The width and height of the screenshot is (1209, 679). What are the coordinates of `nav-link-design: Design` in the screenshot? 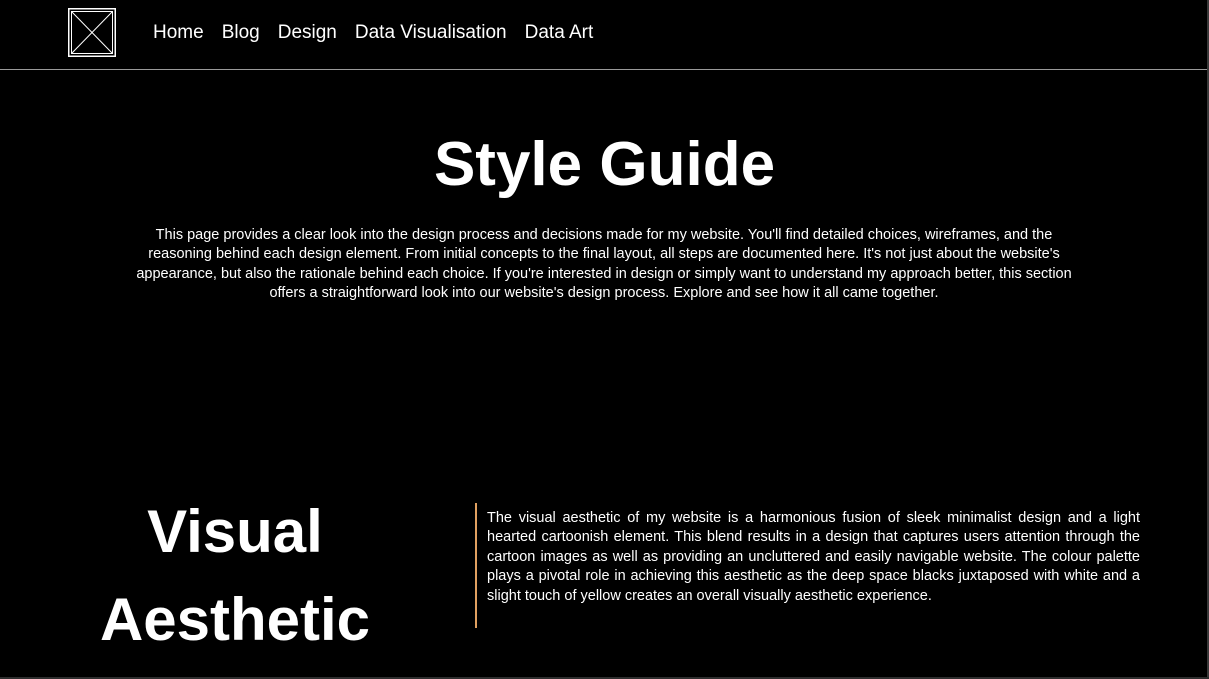 It's located at (307, 33).